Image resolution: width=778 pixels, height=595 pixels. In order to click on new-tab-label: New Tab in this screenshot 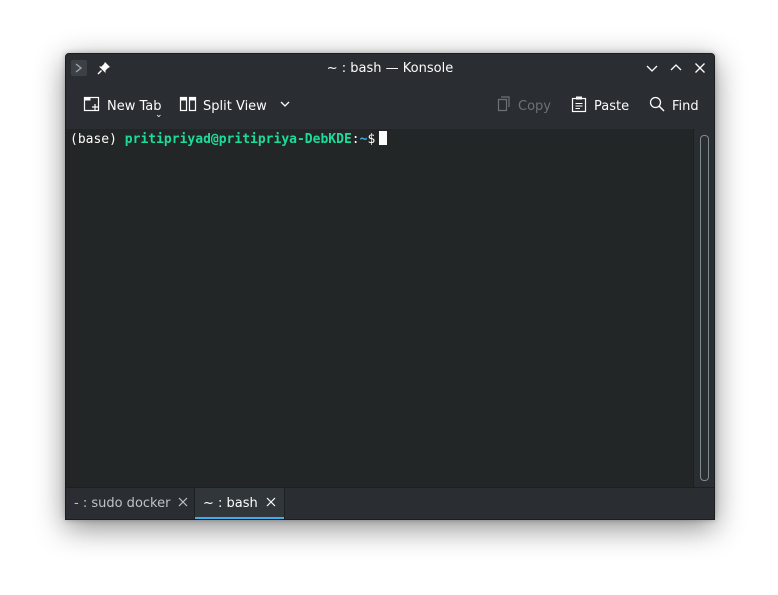, I will do `click(134, 106)`.